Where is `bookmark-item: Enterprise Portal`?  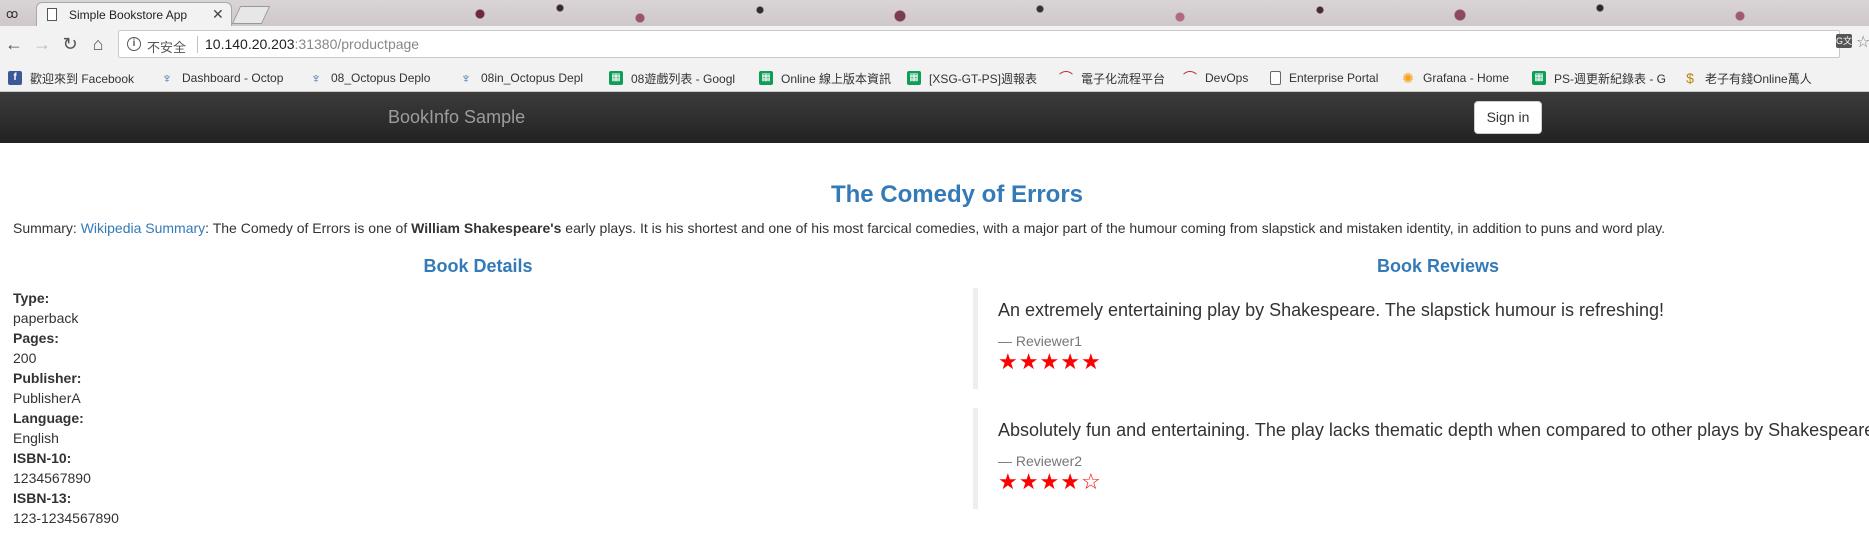 bookmark-item: Enterprise Portal is located at coordinates (1333, 78).